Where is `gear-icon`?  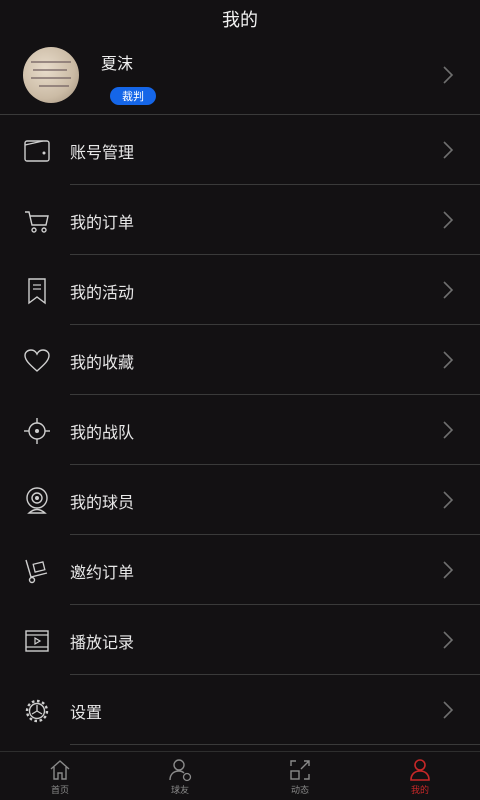 gear-icon is located at coordinates (37, 711).